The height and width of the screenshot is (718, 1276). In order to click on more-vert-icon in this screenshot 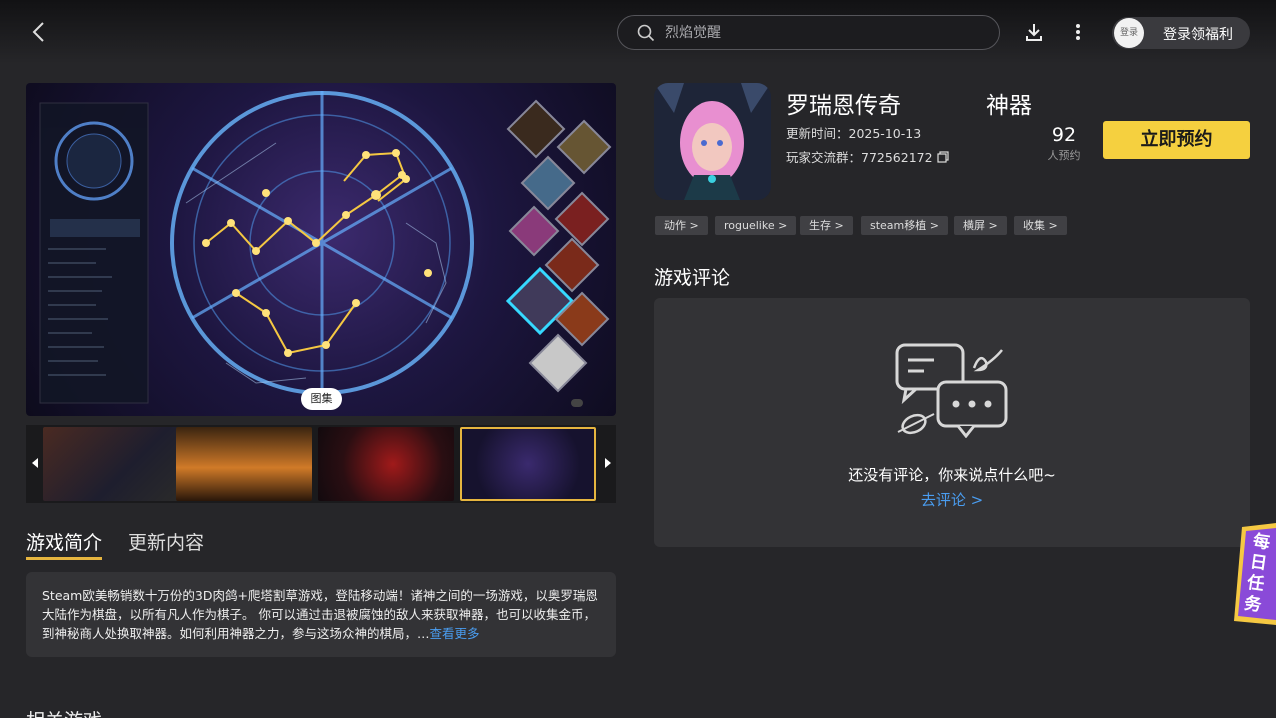, I will do `click(1078, 32)`.